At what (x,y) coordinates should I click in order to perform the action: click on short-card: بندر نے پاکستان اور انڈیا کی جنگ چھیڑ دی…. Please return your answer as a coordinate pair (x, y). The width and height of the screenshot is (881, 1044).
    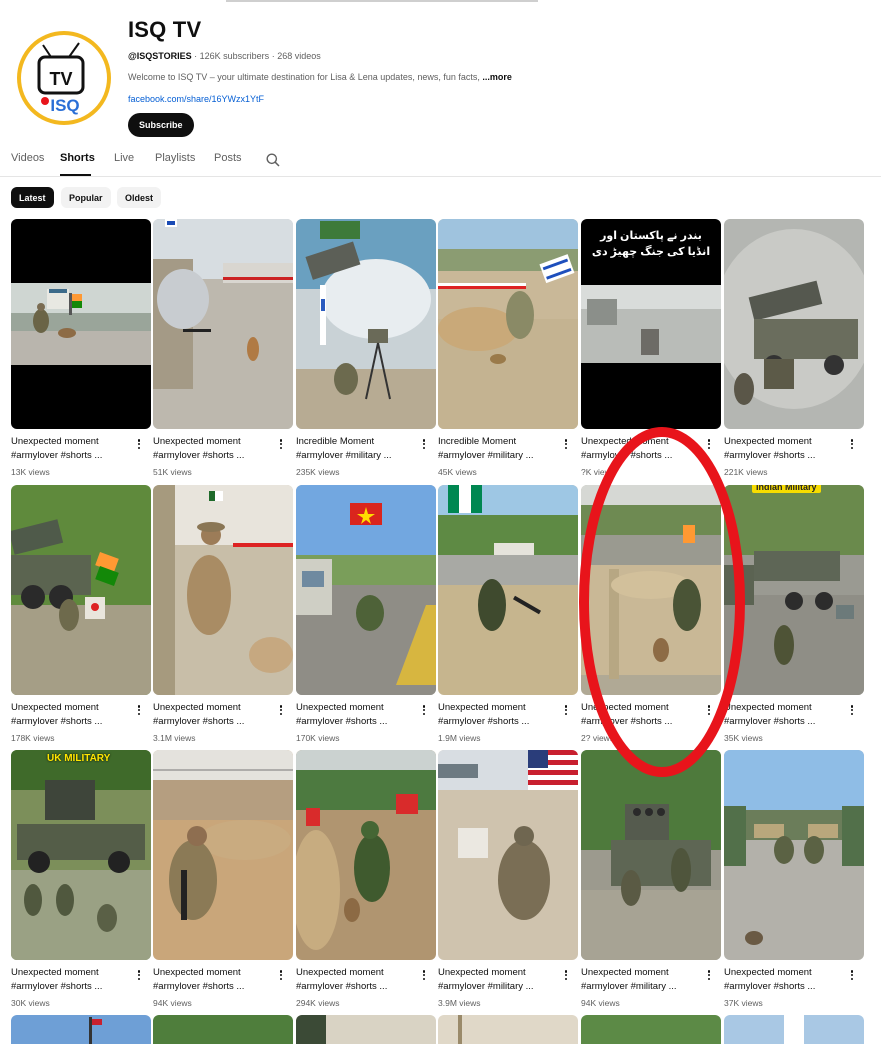
    Looking at the image, I should click on (651, 348).